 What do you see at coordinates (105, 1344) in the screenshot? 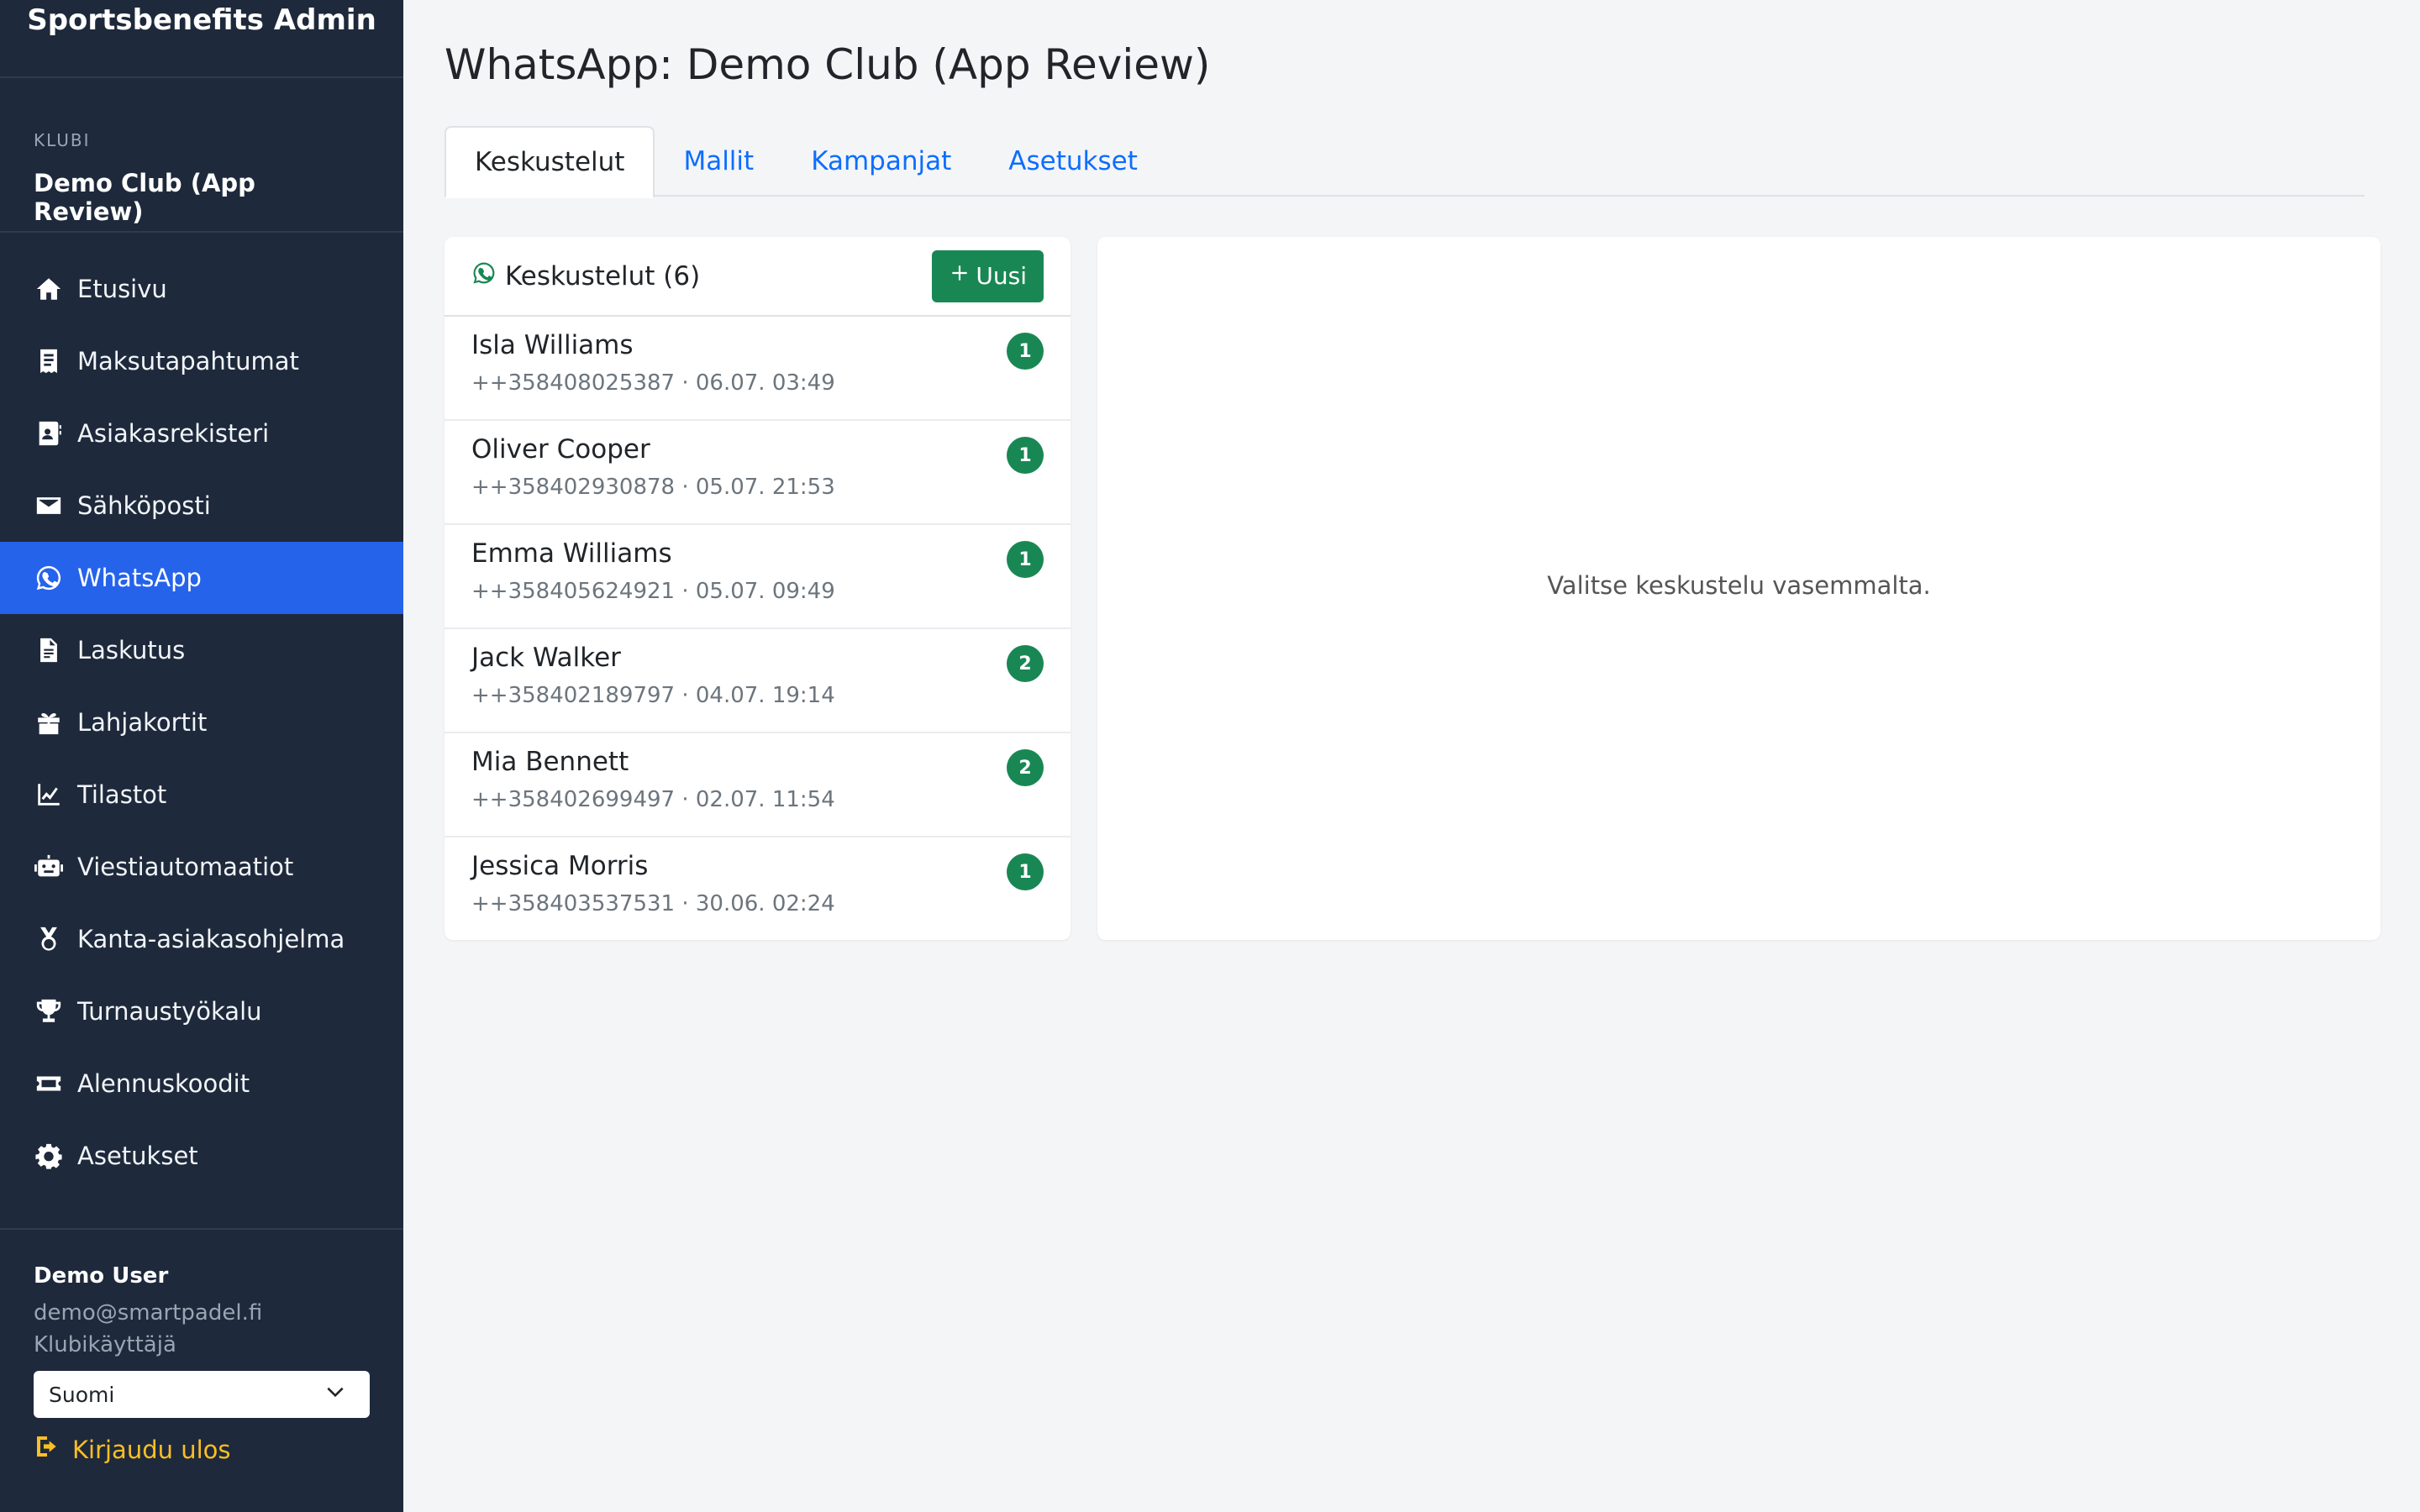
I see `user-role: Klubikäyttäjä` at bounding box center [105, 1344].